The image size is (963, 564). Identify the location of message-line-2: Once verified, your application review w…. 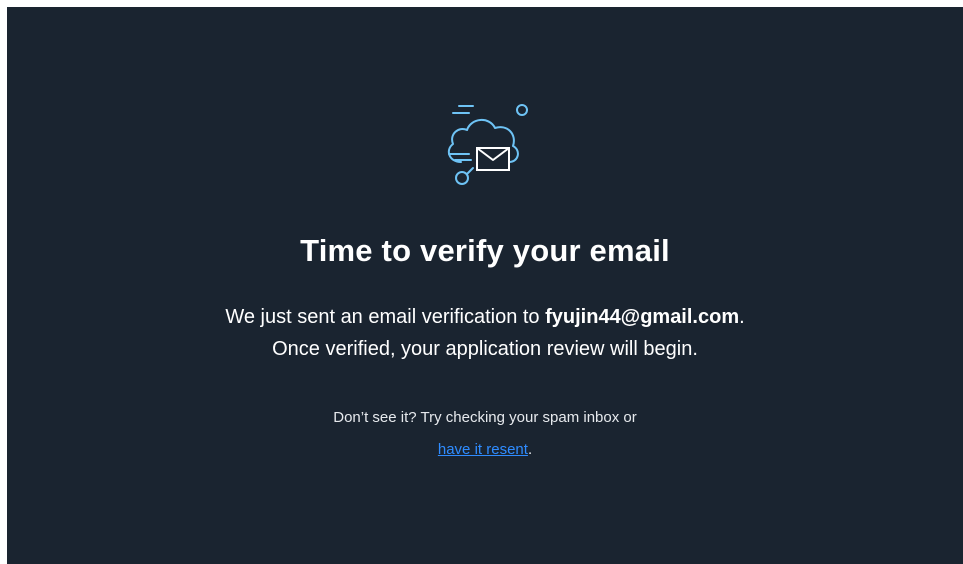
(485, 349).